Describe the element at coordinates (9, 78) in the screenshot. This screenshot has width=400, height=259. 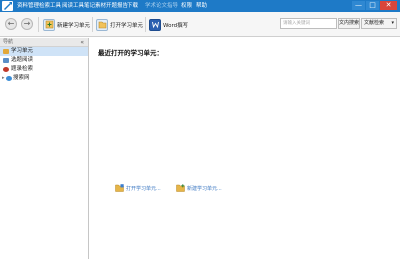
I see `globe-icon` at that location.